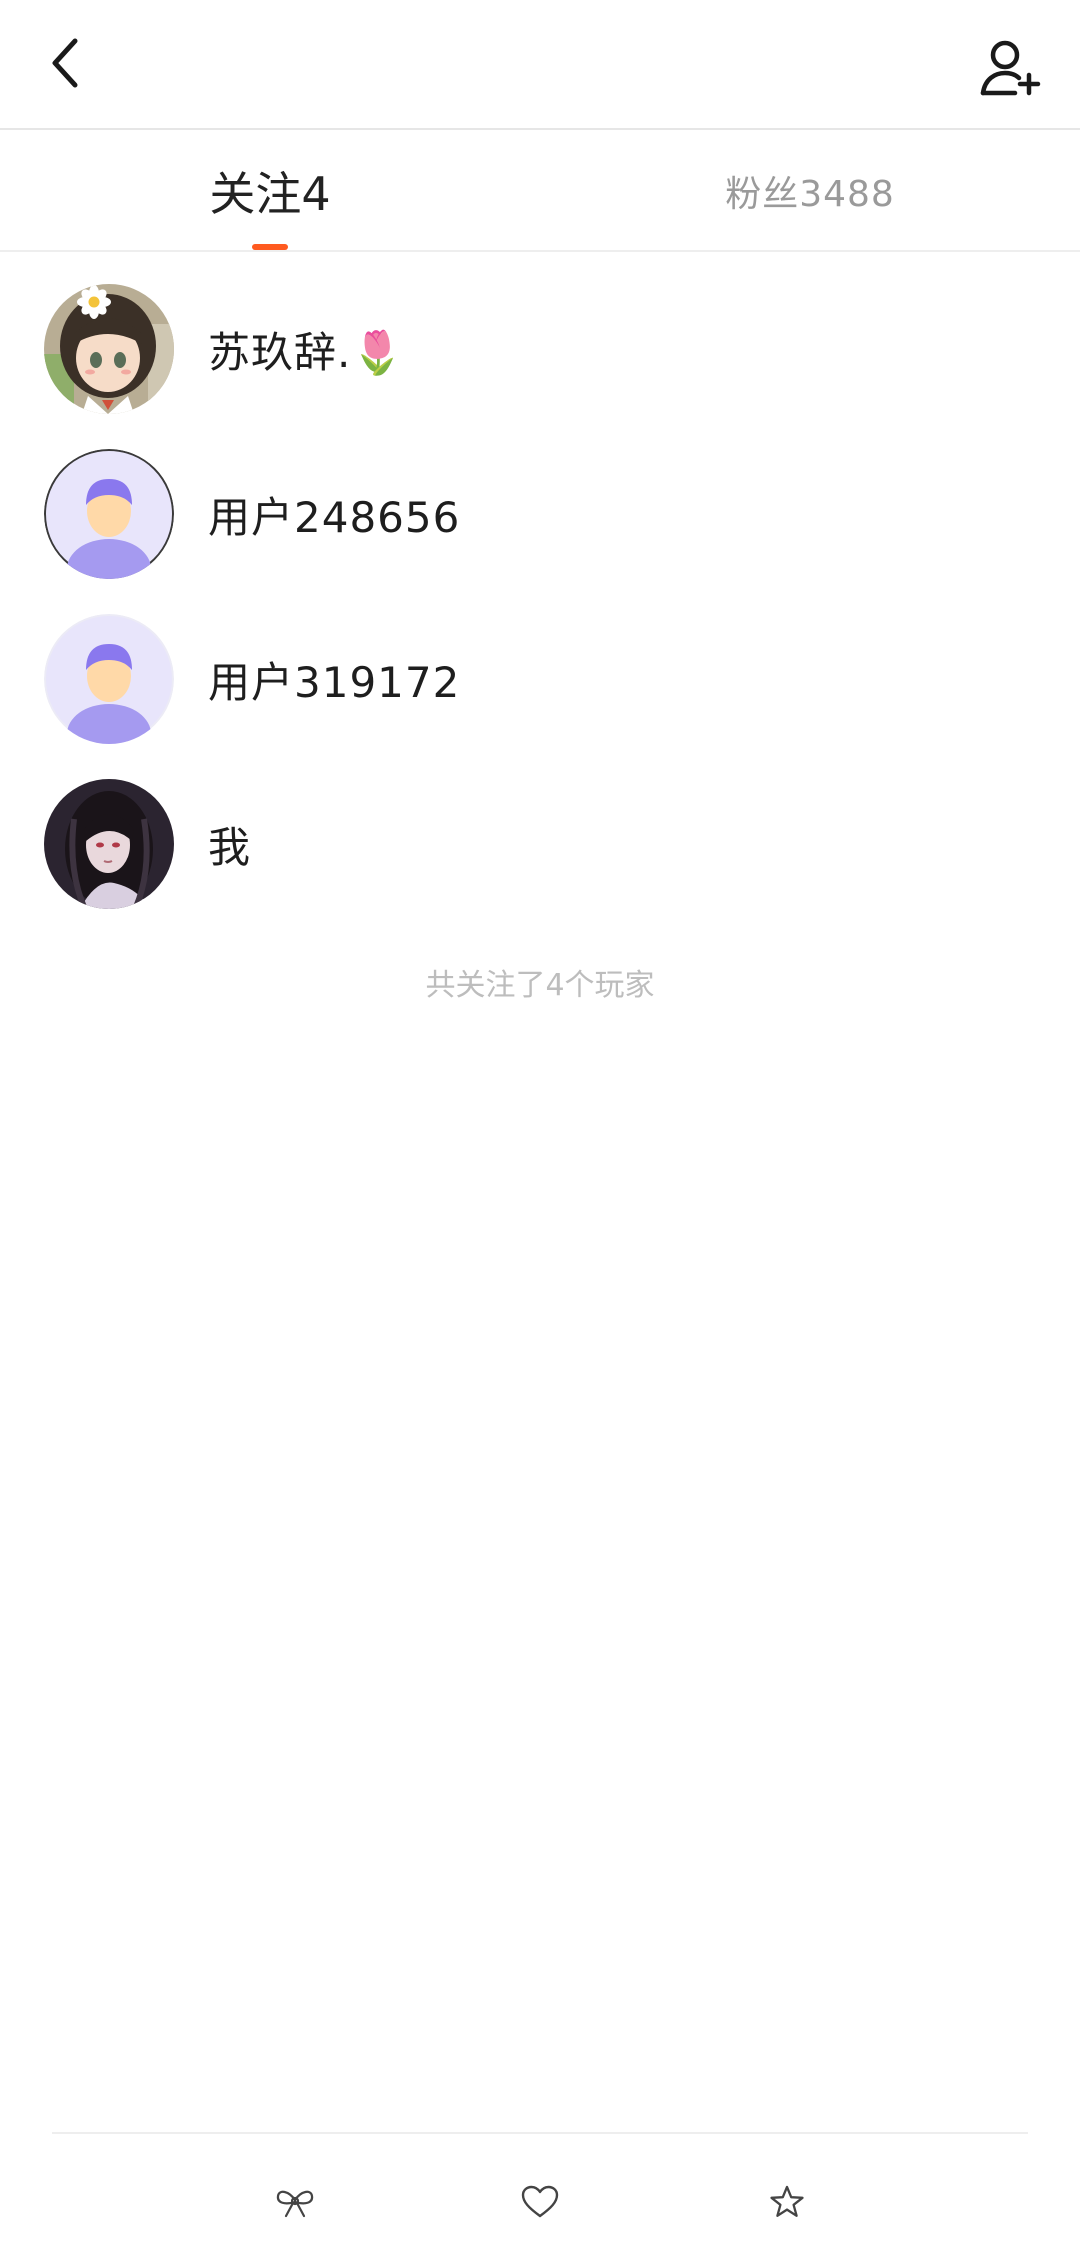 Image resolution: width=1080 pixels, height=2264 pixels. What do you see at coordinates (230, 847) in the screenshot?
I see `user-name: 我` at bounding box center [230, 847].